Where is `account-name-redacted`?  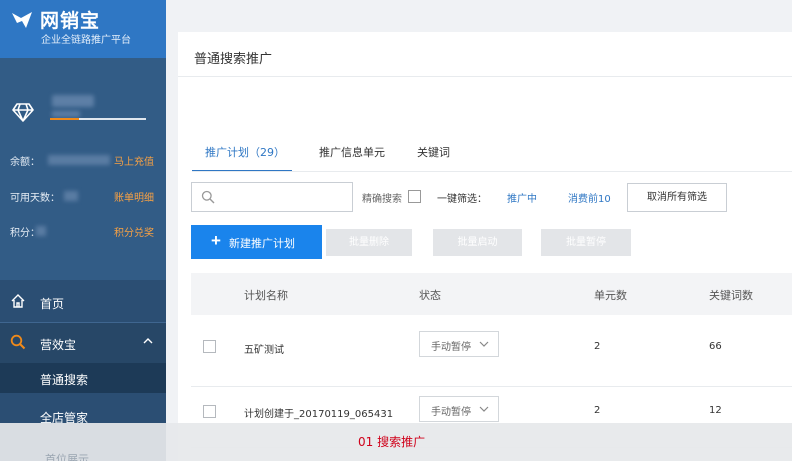 account-name-redacted is located at coordinates (73, 101).